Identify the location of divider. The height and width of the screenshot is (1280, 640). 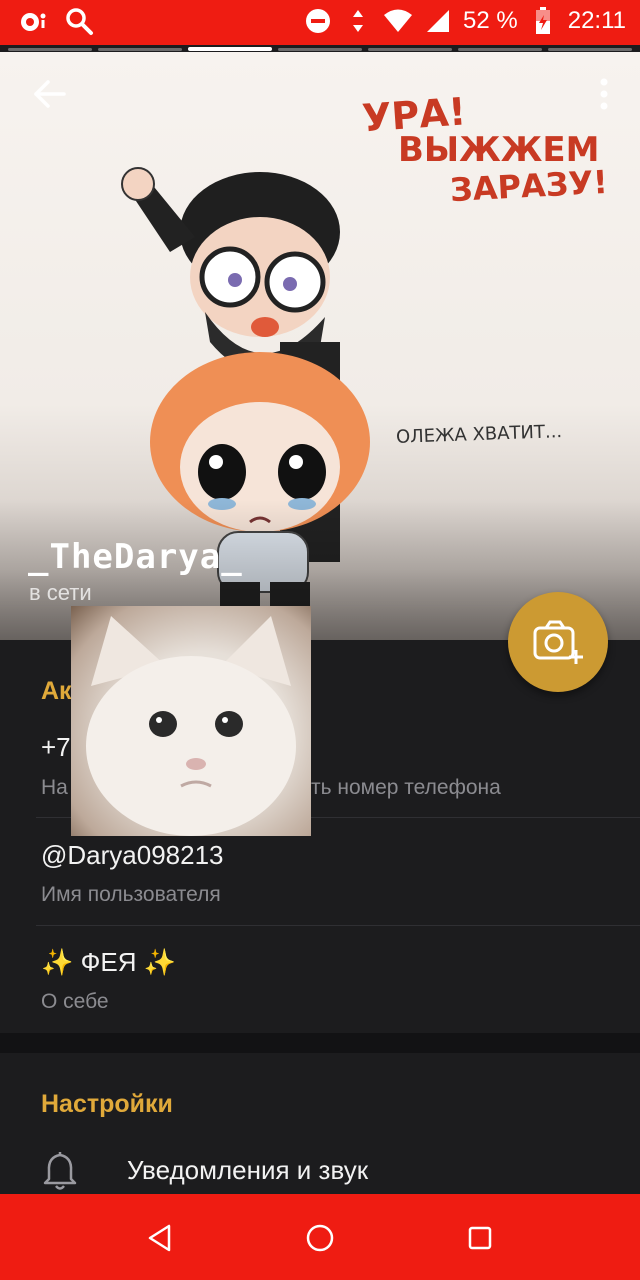
(338, 925).